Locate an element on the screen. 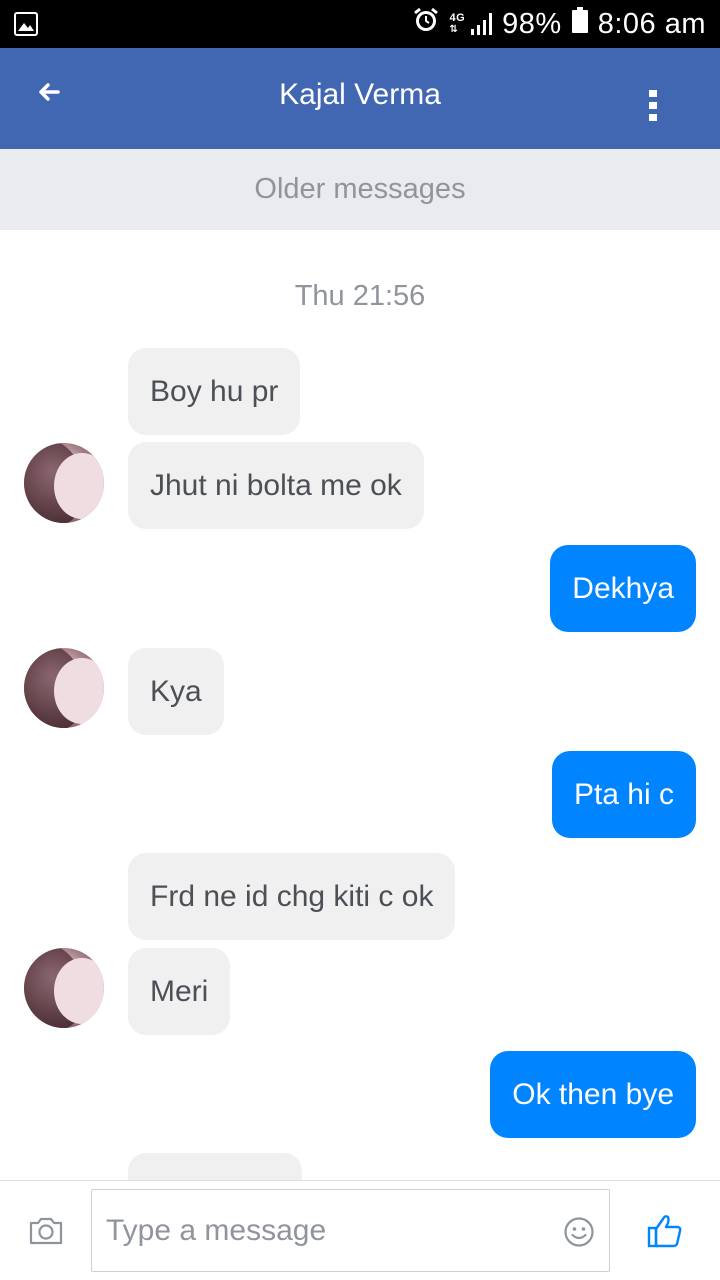 Image resolution: width=720 pixels, height=1280 pixels. outgoing-message: Ok then bye is located at coordinates (593, 1094).